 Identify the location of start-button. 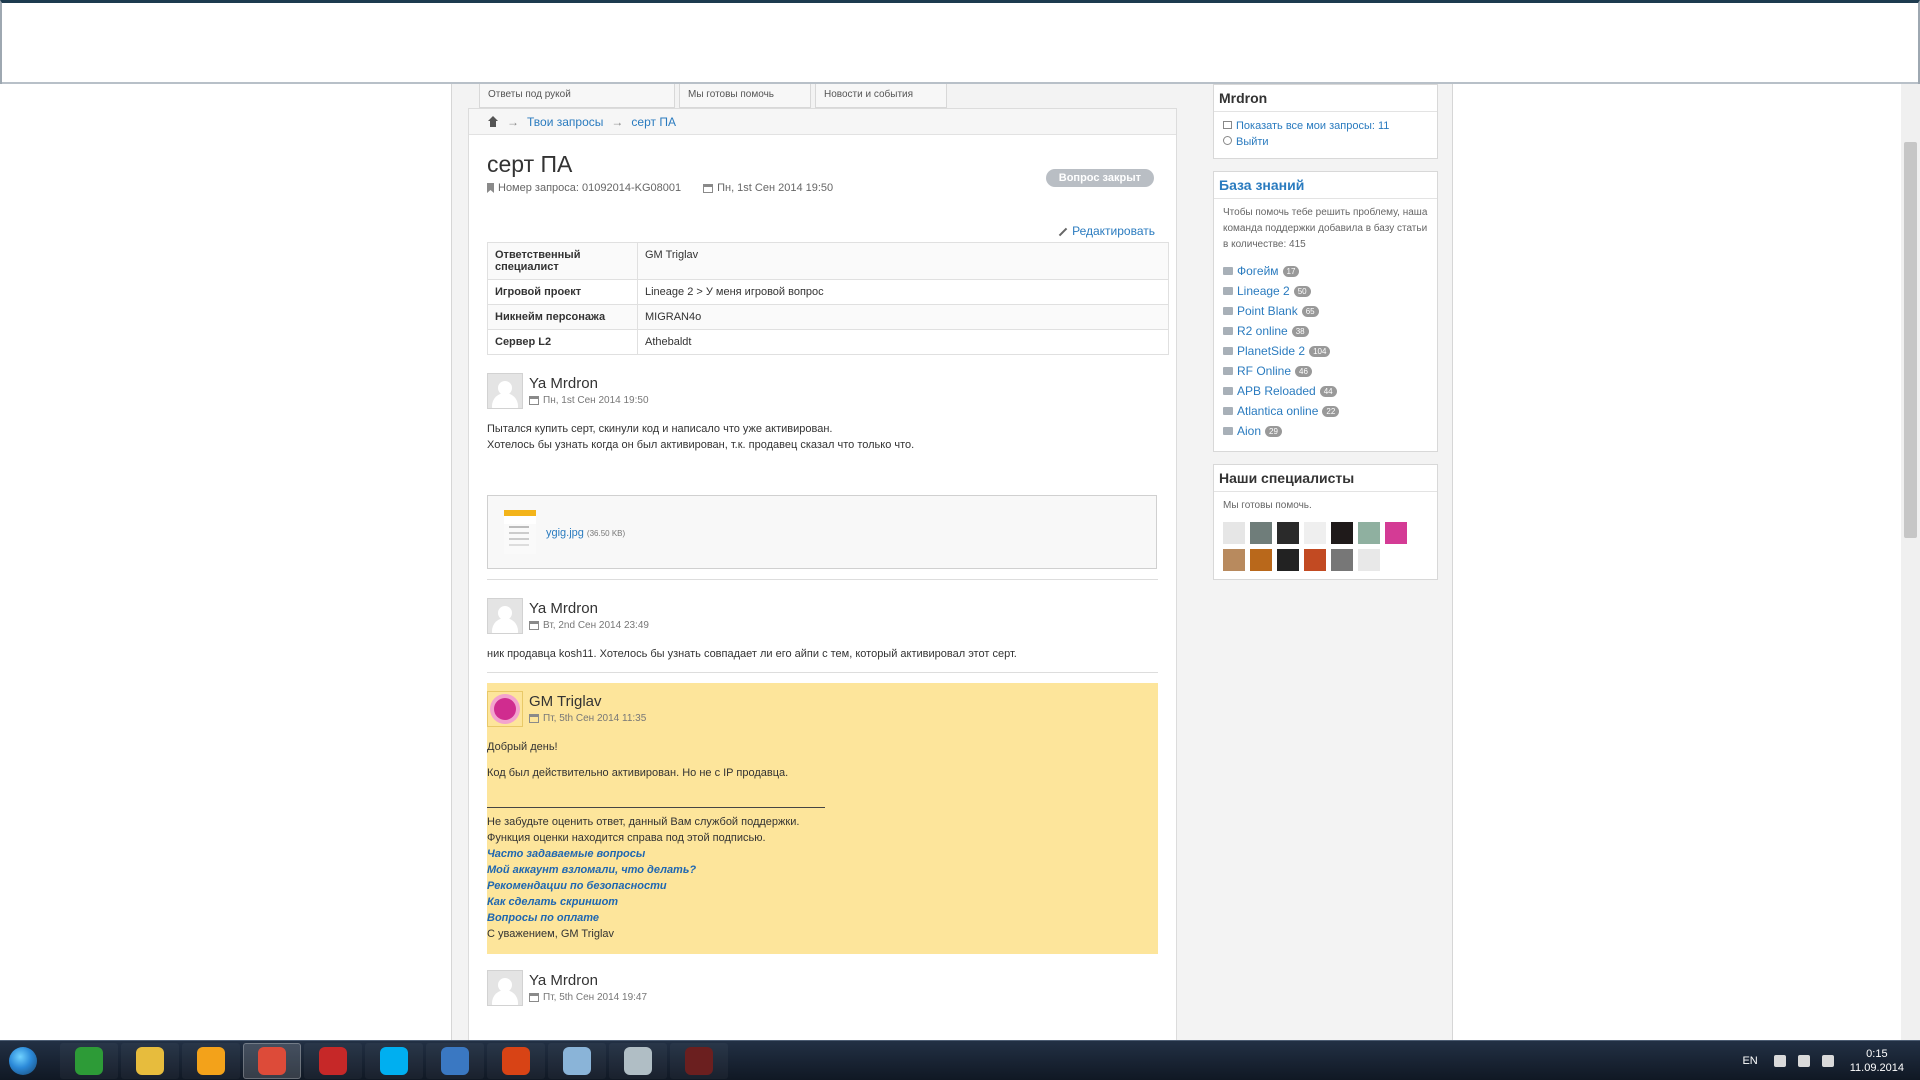
(23, 1061).